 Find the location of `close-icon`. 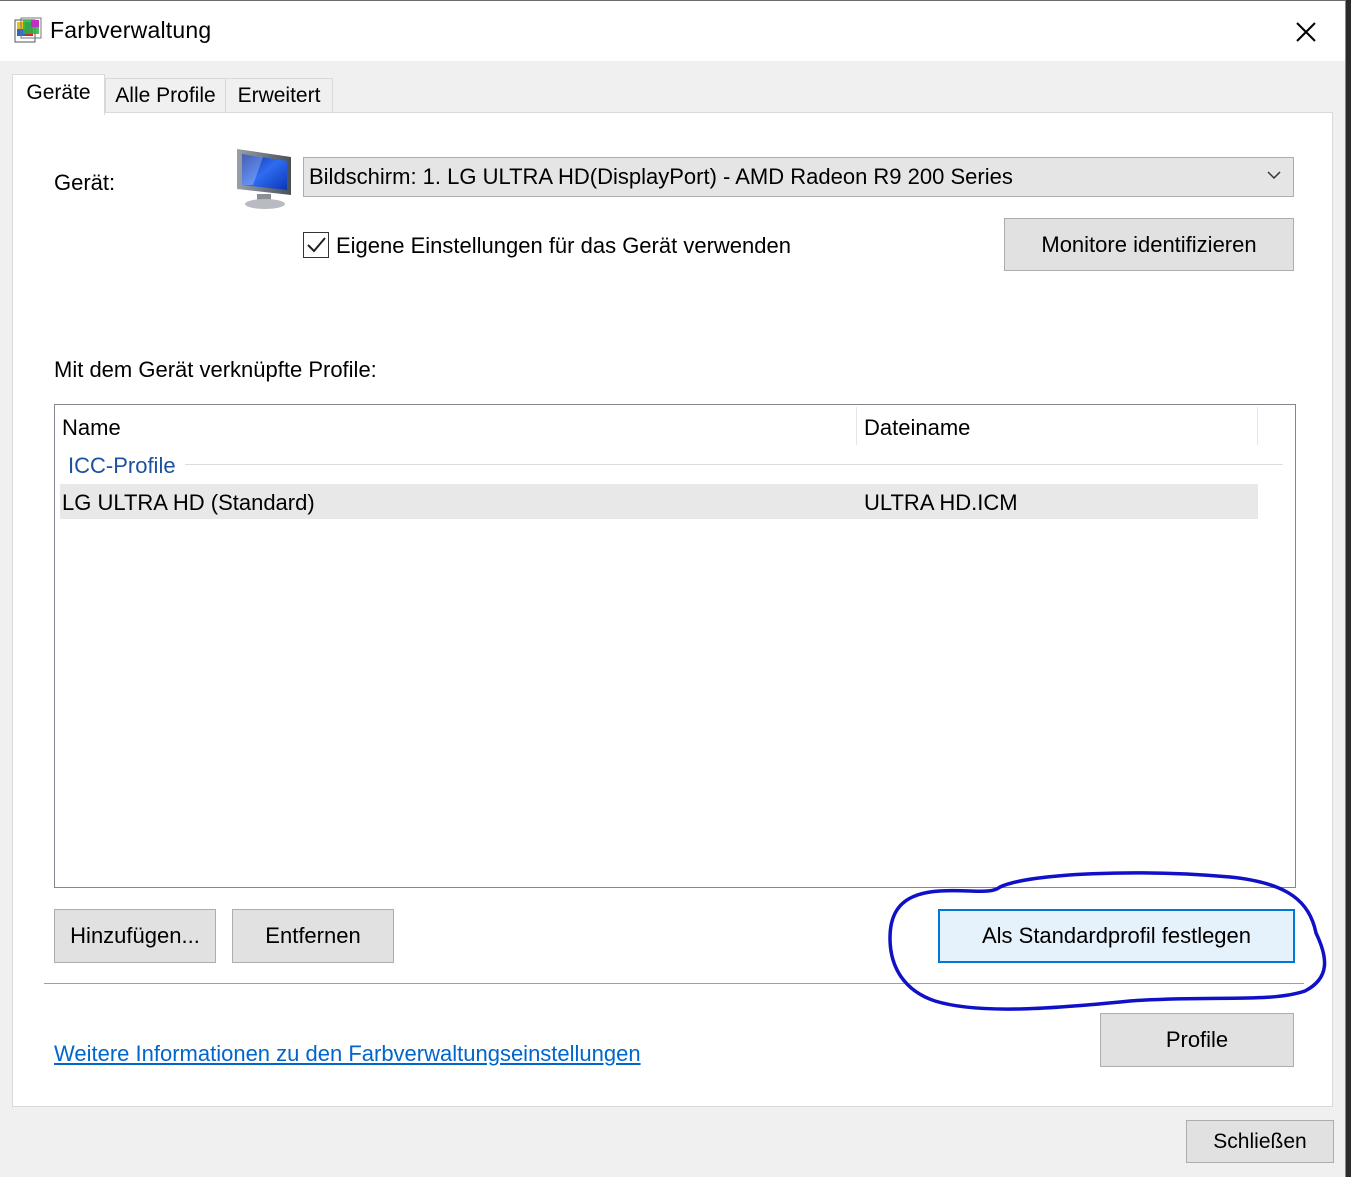

close-icon is located at coordinates (1306, 32).